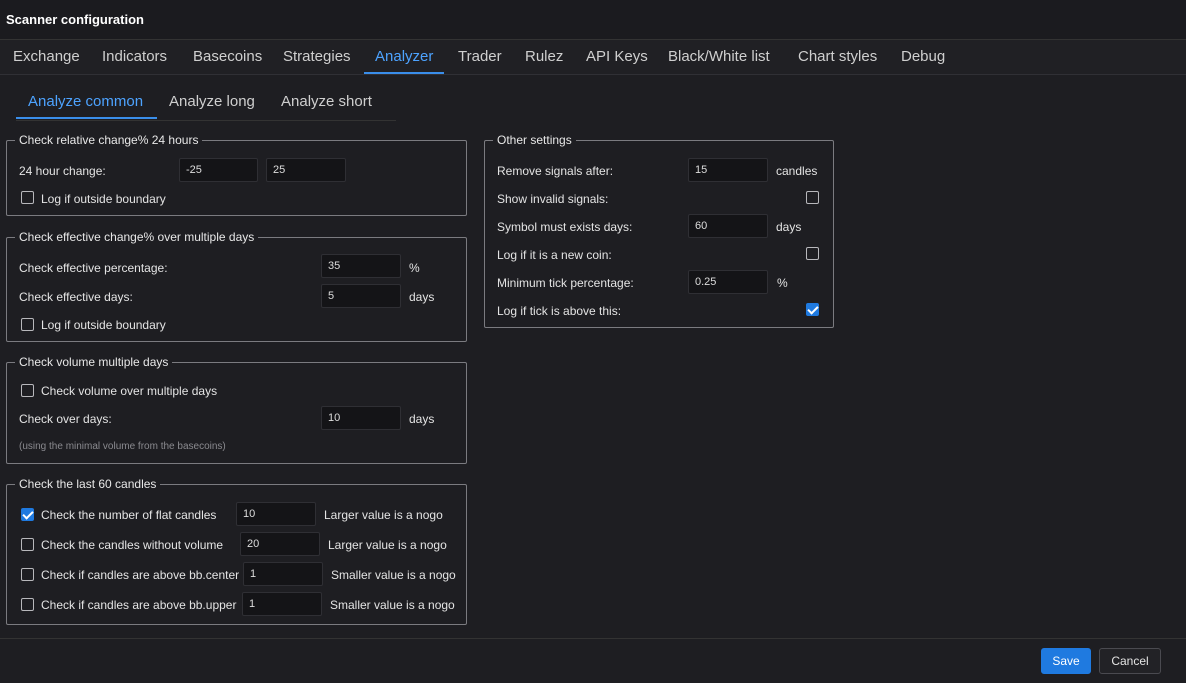 The height and width of the screenshot is (683, 1186). I want to click on log-outside-label: Log if outside boundary, so click(103, 199).